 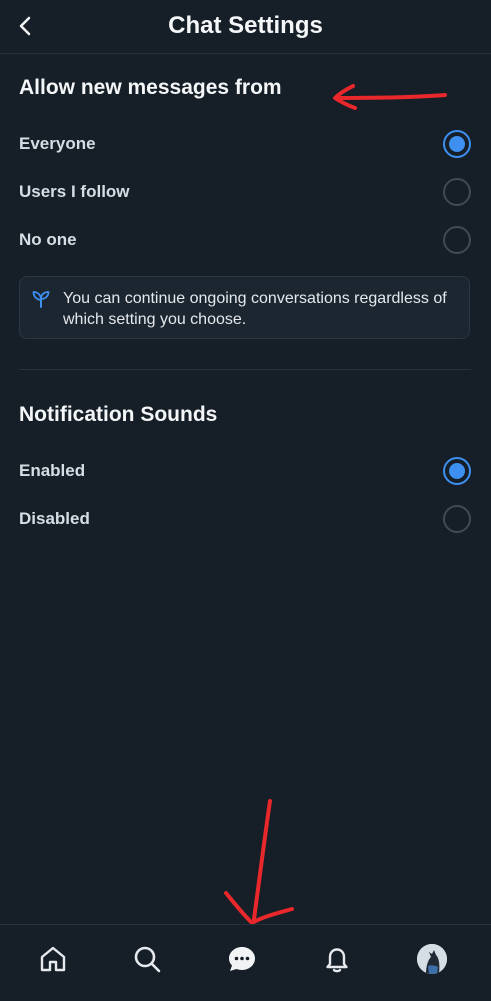 I want to click on radio-no-one, so click(x=457, y=240).